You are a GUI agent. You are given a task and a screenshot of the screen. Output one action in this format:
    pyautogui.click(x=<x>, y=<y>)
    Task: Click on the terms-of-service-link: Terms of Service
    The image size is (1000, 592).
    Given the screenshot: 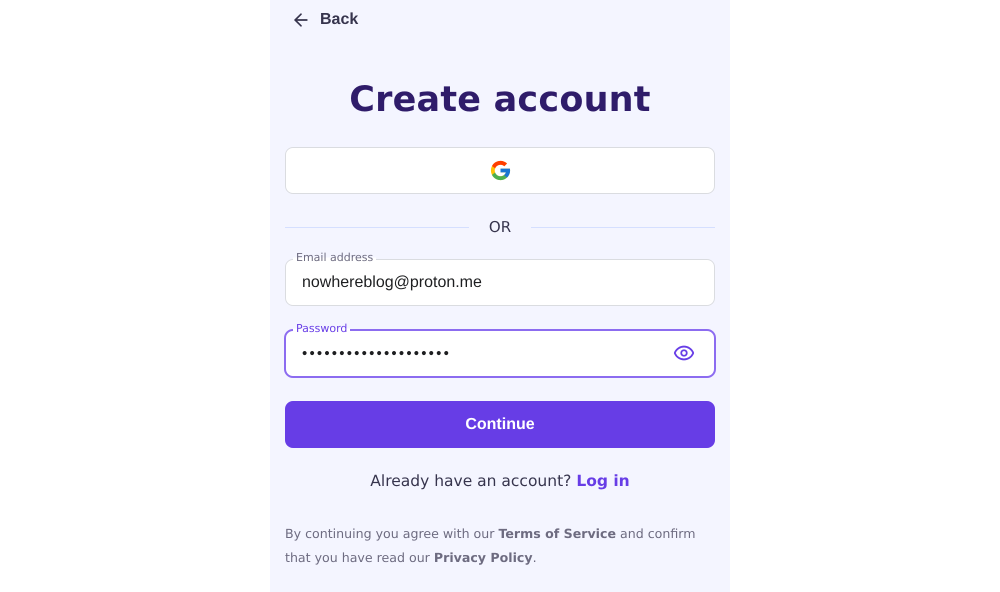 What is the action you would take?
    pyautogui.click(x=557, y=533)
    